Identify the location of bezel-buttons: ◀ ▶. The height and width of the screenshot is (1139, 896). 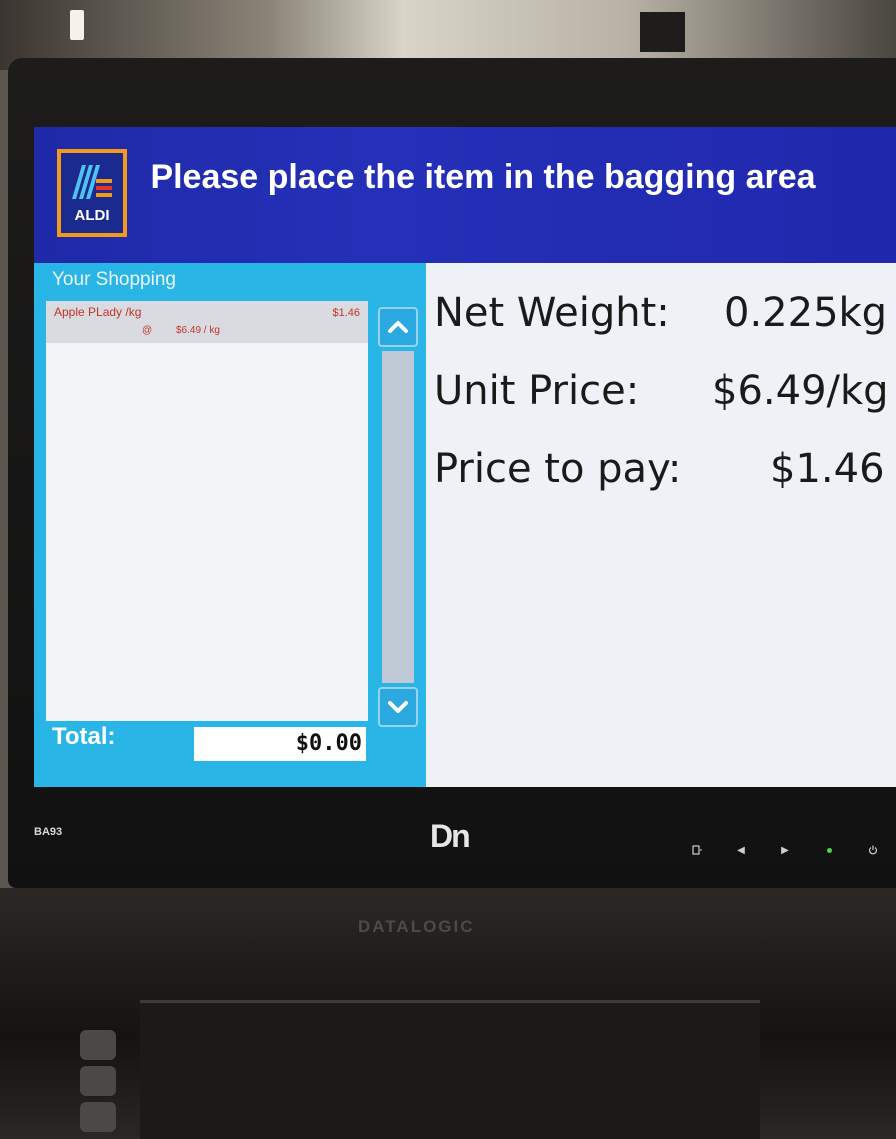
(785, 850).